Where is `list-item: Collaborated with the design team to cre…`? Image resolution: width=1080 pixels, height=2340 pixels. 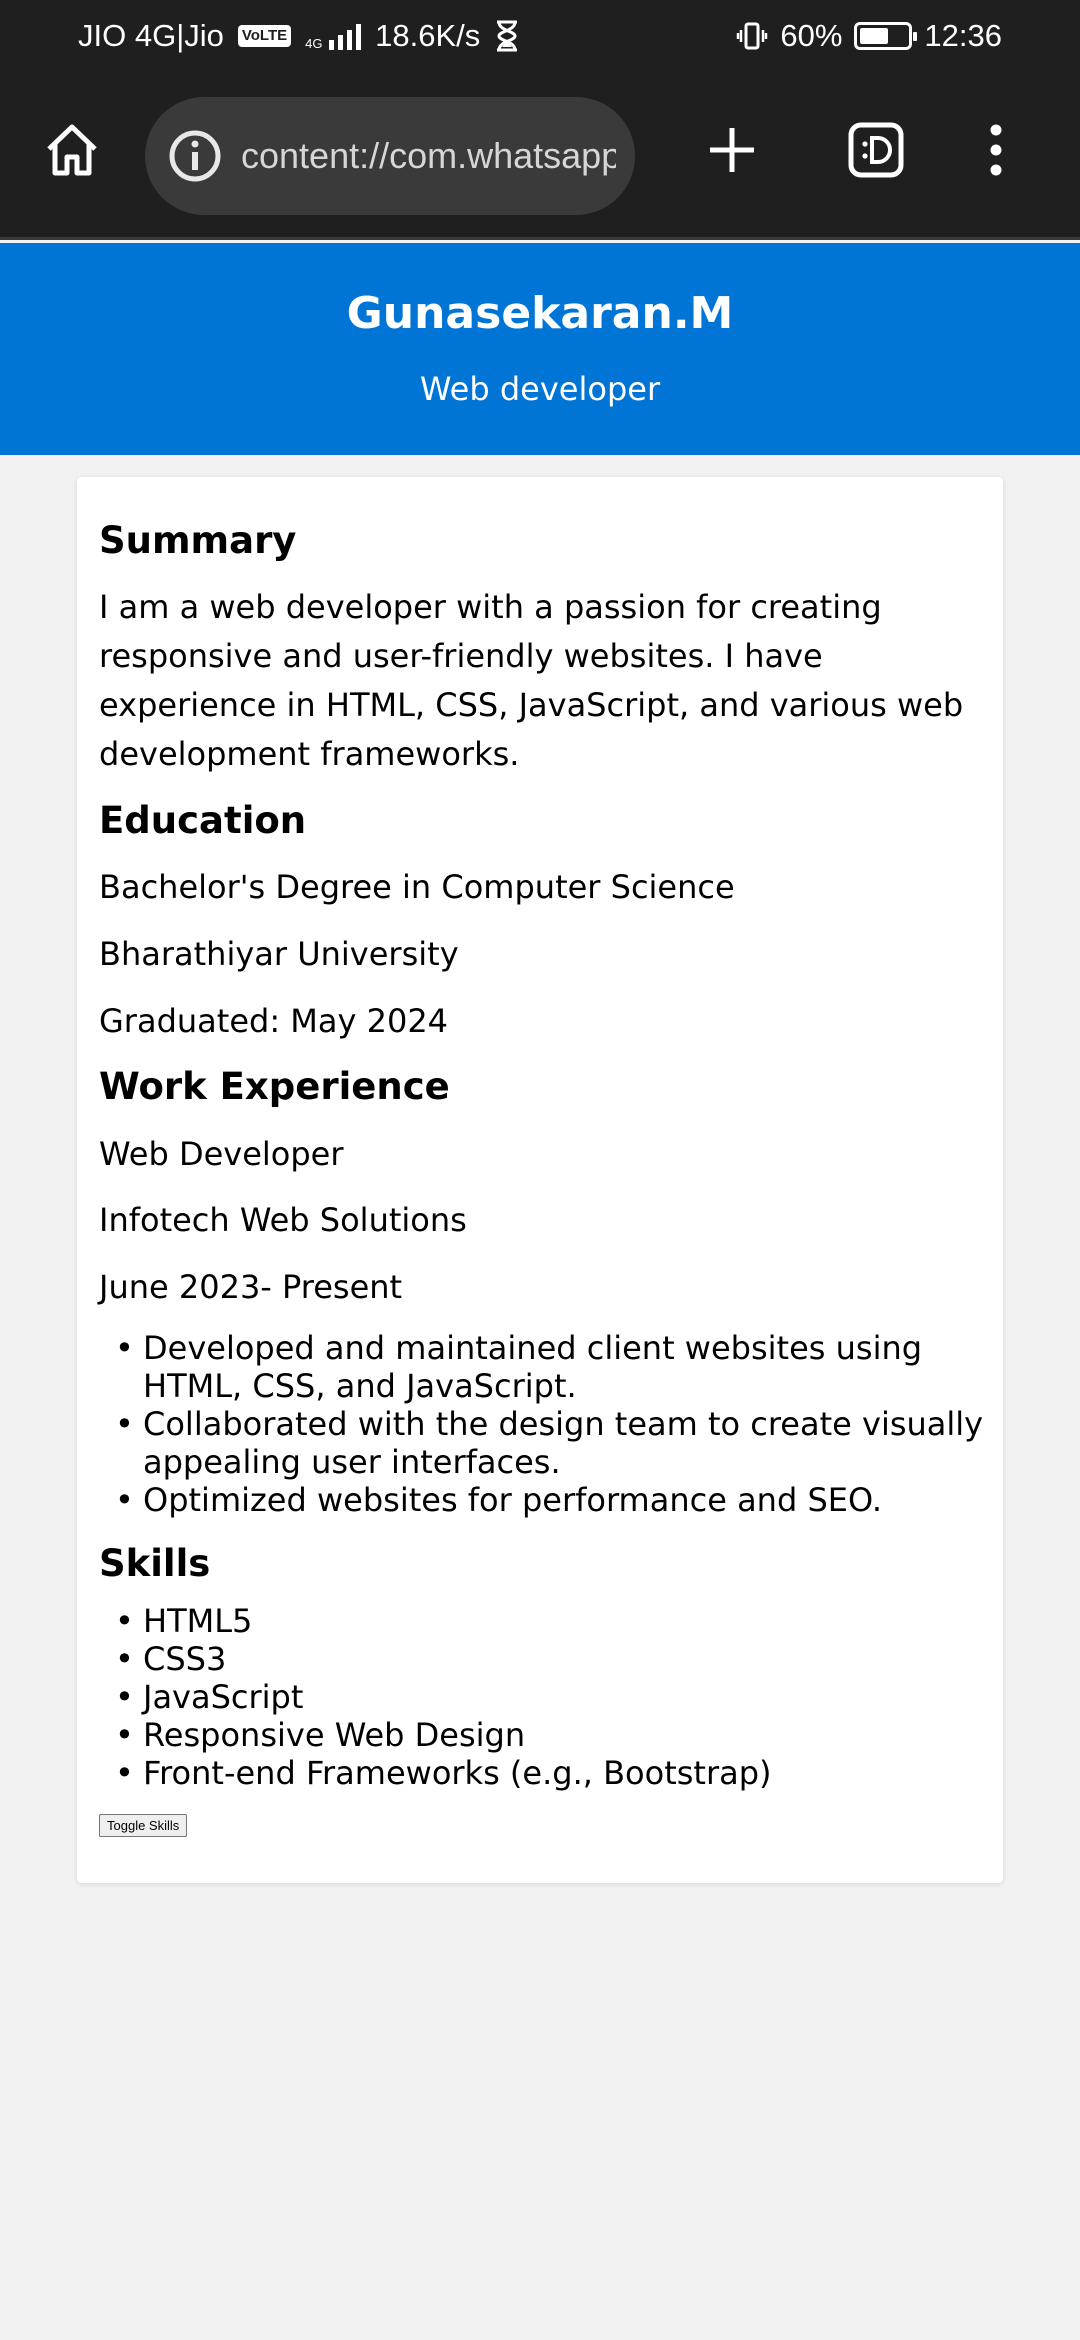 list-item: Collaborated with the design team to cre… is located at coordinates (544, 1443).